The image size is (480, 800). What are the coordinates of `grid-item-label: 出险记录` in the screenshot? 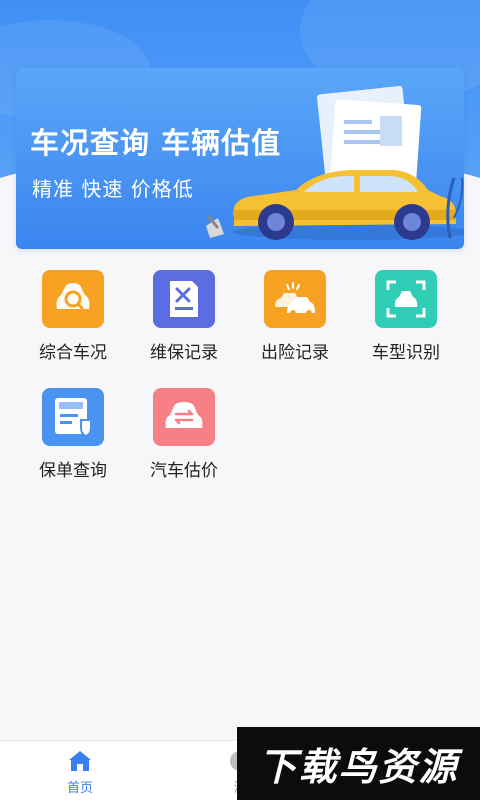 It's located at (295, 353).